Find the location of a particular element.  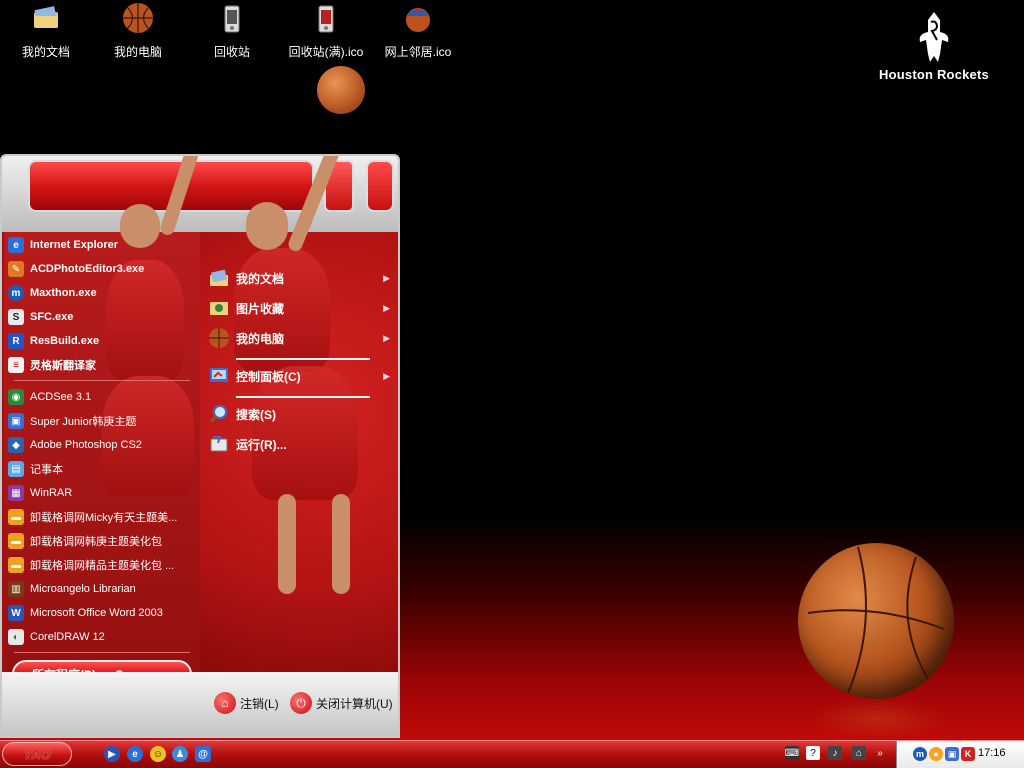

desktop-icon-label: 我的文档 is located at coordinates (45, 52).